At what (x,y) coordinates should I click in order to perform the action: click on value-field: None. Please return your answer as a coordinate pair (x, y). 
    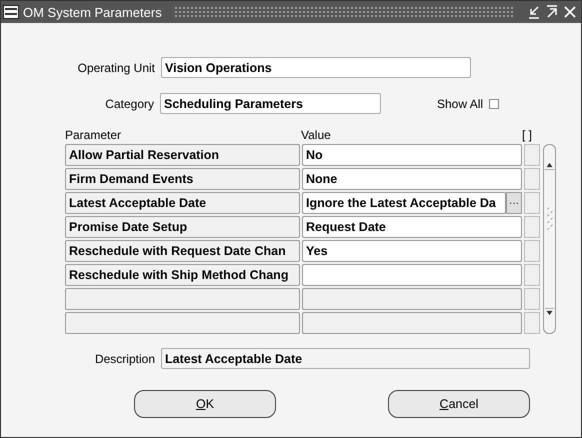
    Looking at the image, I should click on (412, 179).